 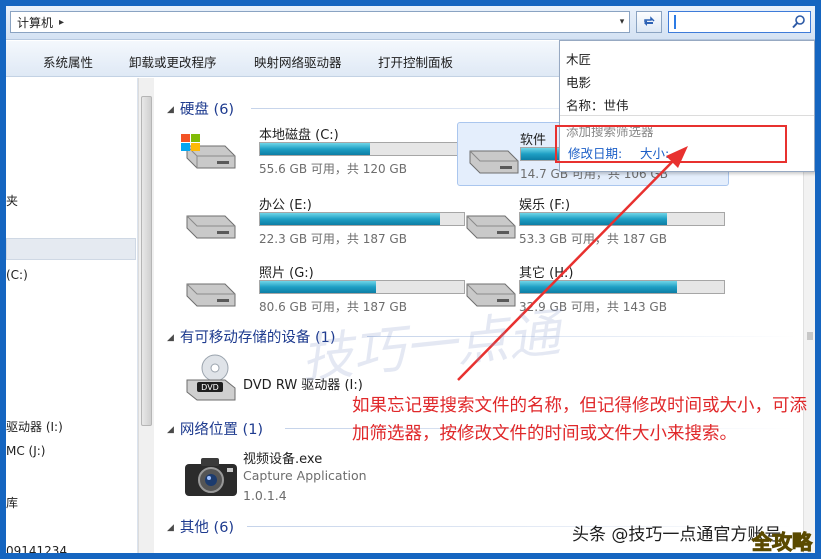 I want to click on drive-tile-f: 娱乐 (F:) 53.3 GB 可用，共 187 GB, so click(x=590, y=218).